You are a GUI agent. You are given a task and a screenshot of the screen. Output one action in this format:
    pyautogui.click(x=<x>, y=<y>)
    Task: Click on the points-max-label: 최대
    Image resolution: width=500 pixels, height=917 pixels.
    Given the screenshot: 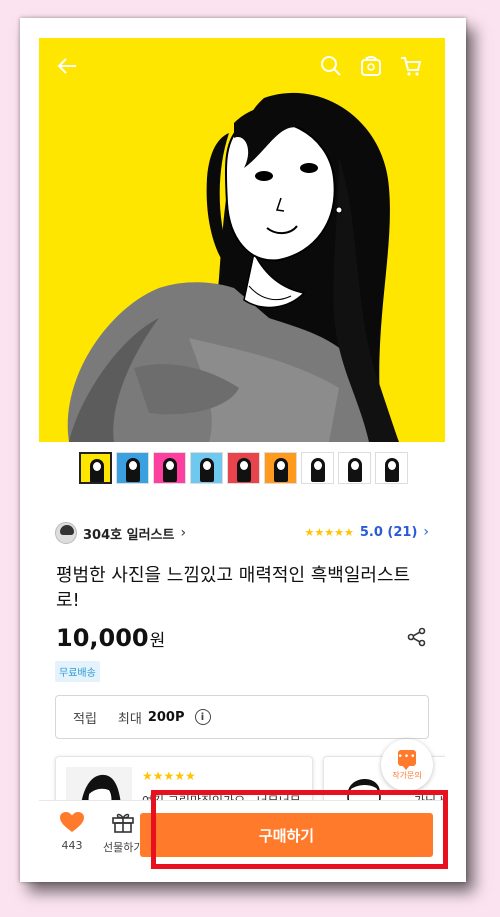 What is the action you would take?
    pyautogui.click(x=129, y=719)
    